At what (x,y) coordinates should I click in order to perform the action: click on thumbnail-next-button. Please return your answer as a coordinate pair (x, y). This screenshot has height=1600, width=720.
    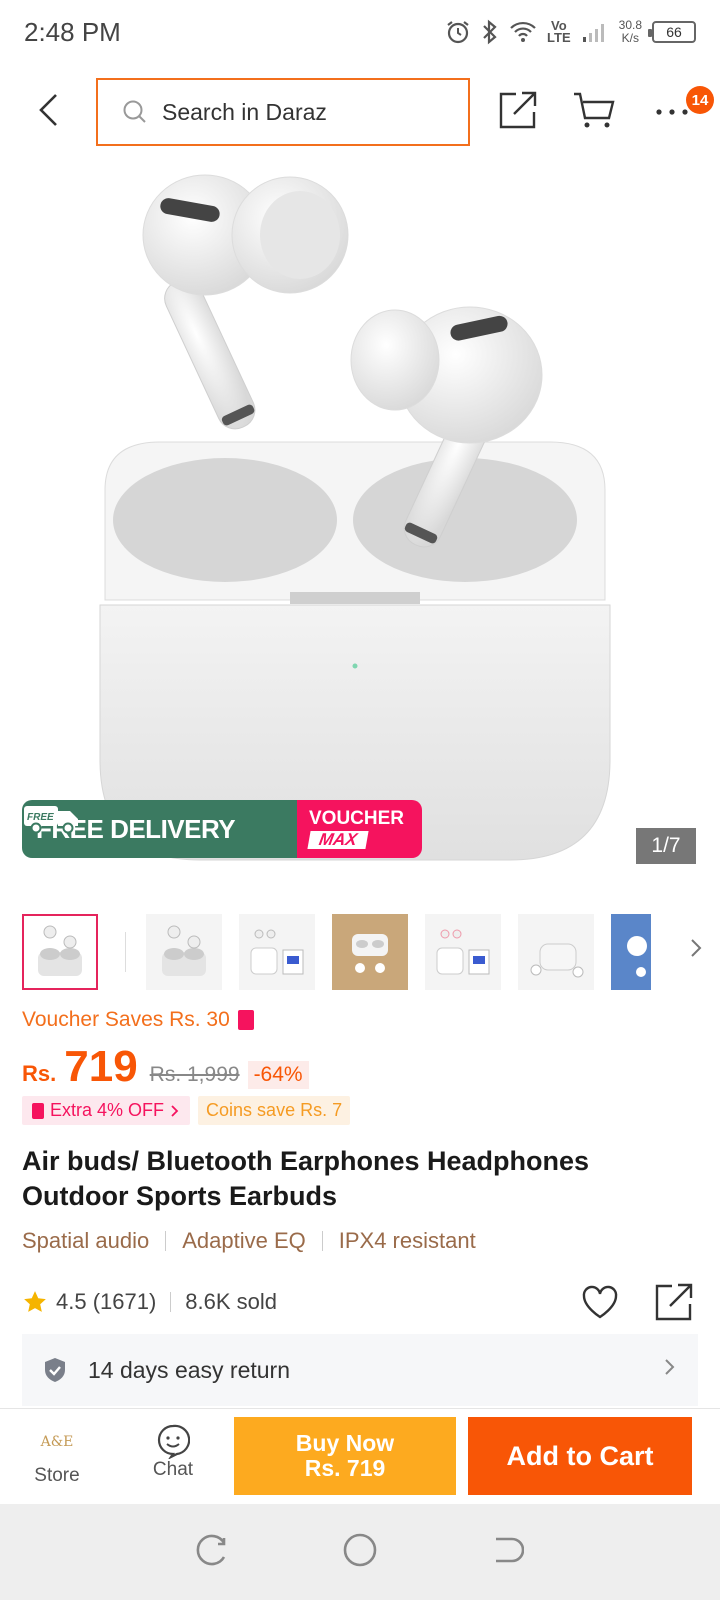
    Looking at the image, I should click on (696, 951).